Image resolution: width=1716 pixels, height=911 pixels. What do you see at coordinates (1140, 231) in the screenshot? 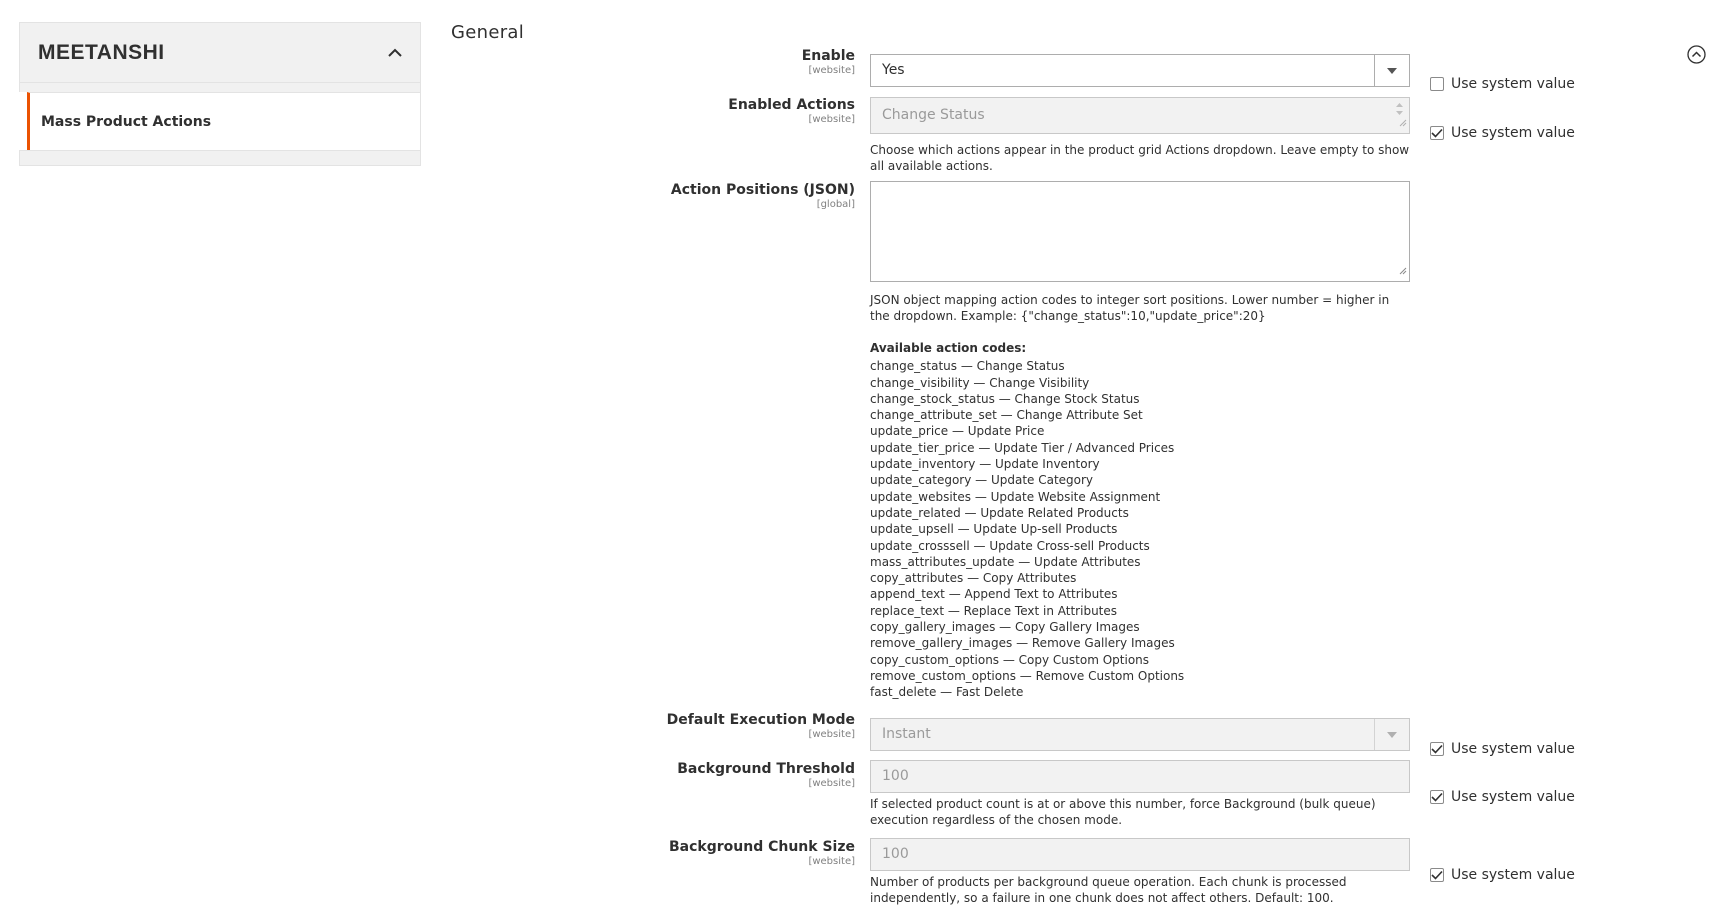
I see `action-positions-textarea` at bounding box center [1140, 231].